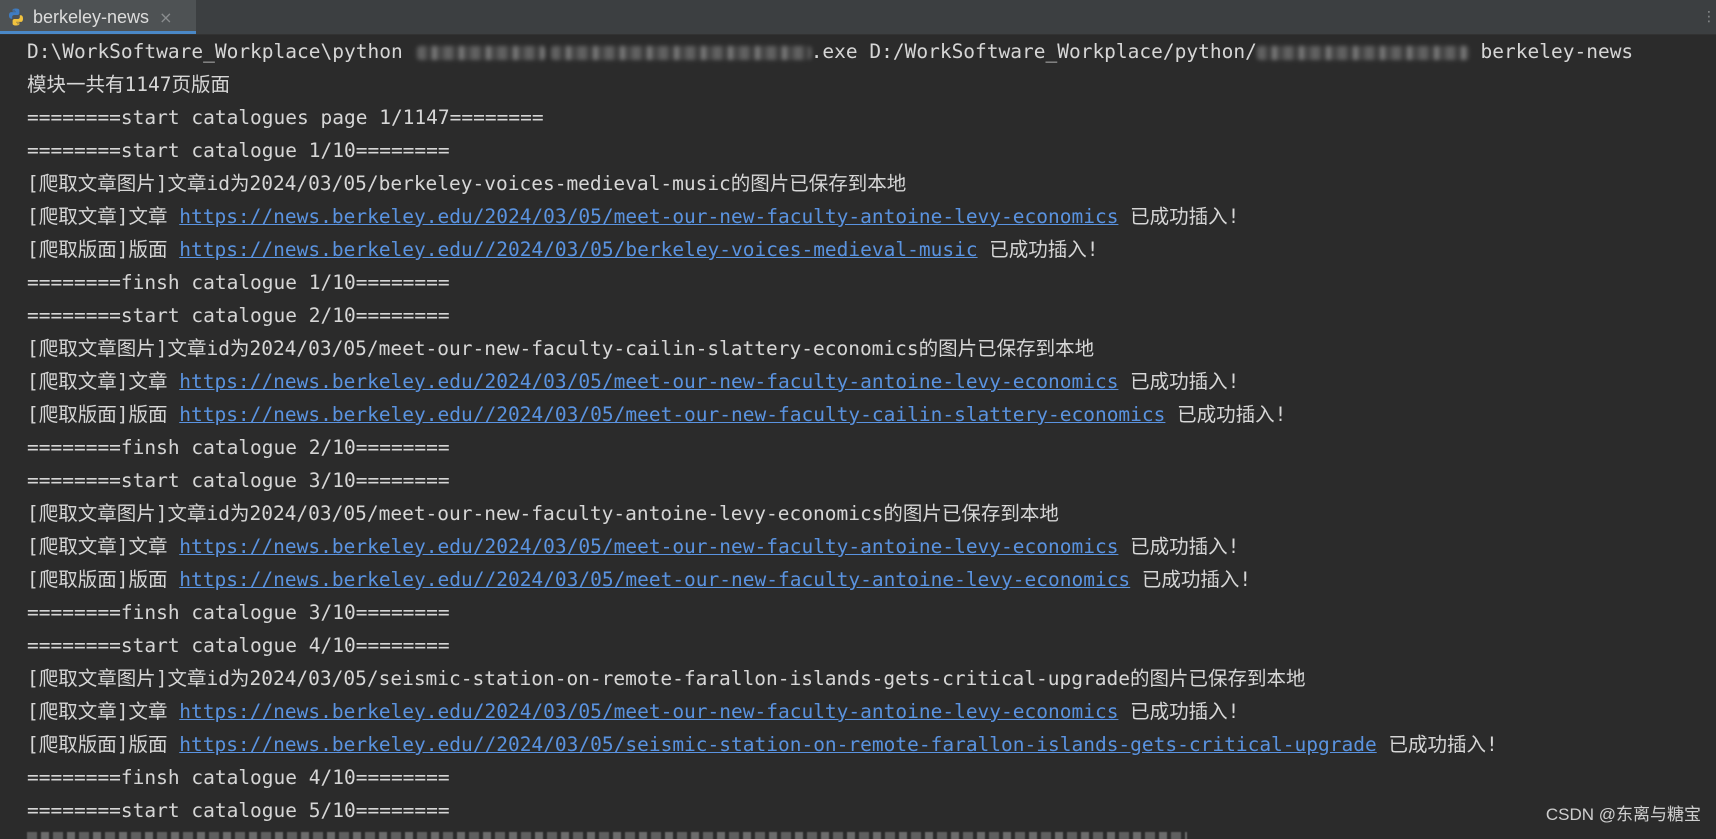 The image size is (1716, 839). Describe the element at coordinates (238, 645) in the screenshot. I see `console-line: ========start catalogue 4/10========` at that location.